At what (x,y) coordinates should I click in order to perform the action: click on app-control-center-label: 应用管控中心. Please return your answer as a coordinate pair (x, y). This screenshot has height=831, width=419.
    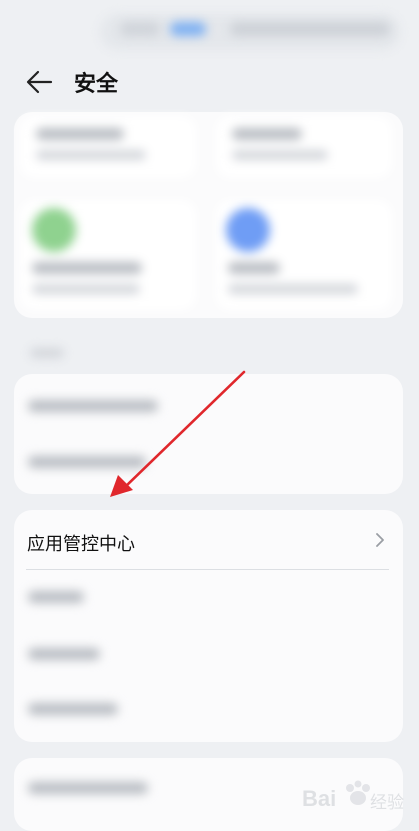
    Looking at the image, I should click on (81, 544).